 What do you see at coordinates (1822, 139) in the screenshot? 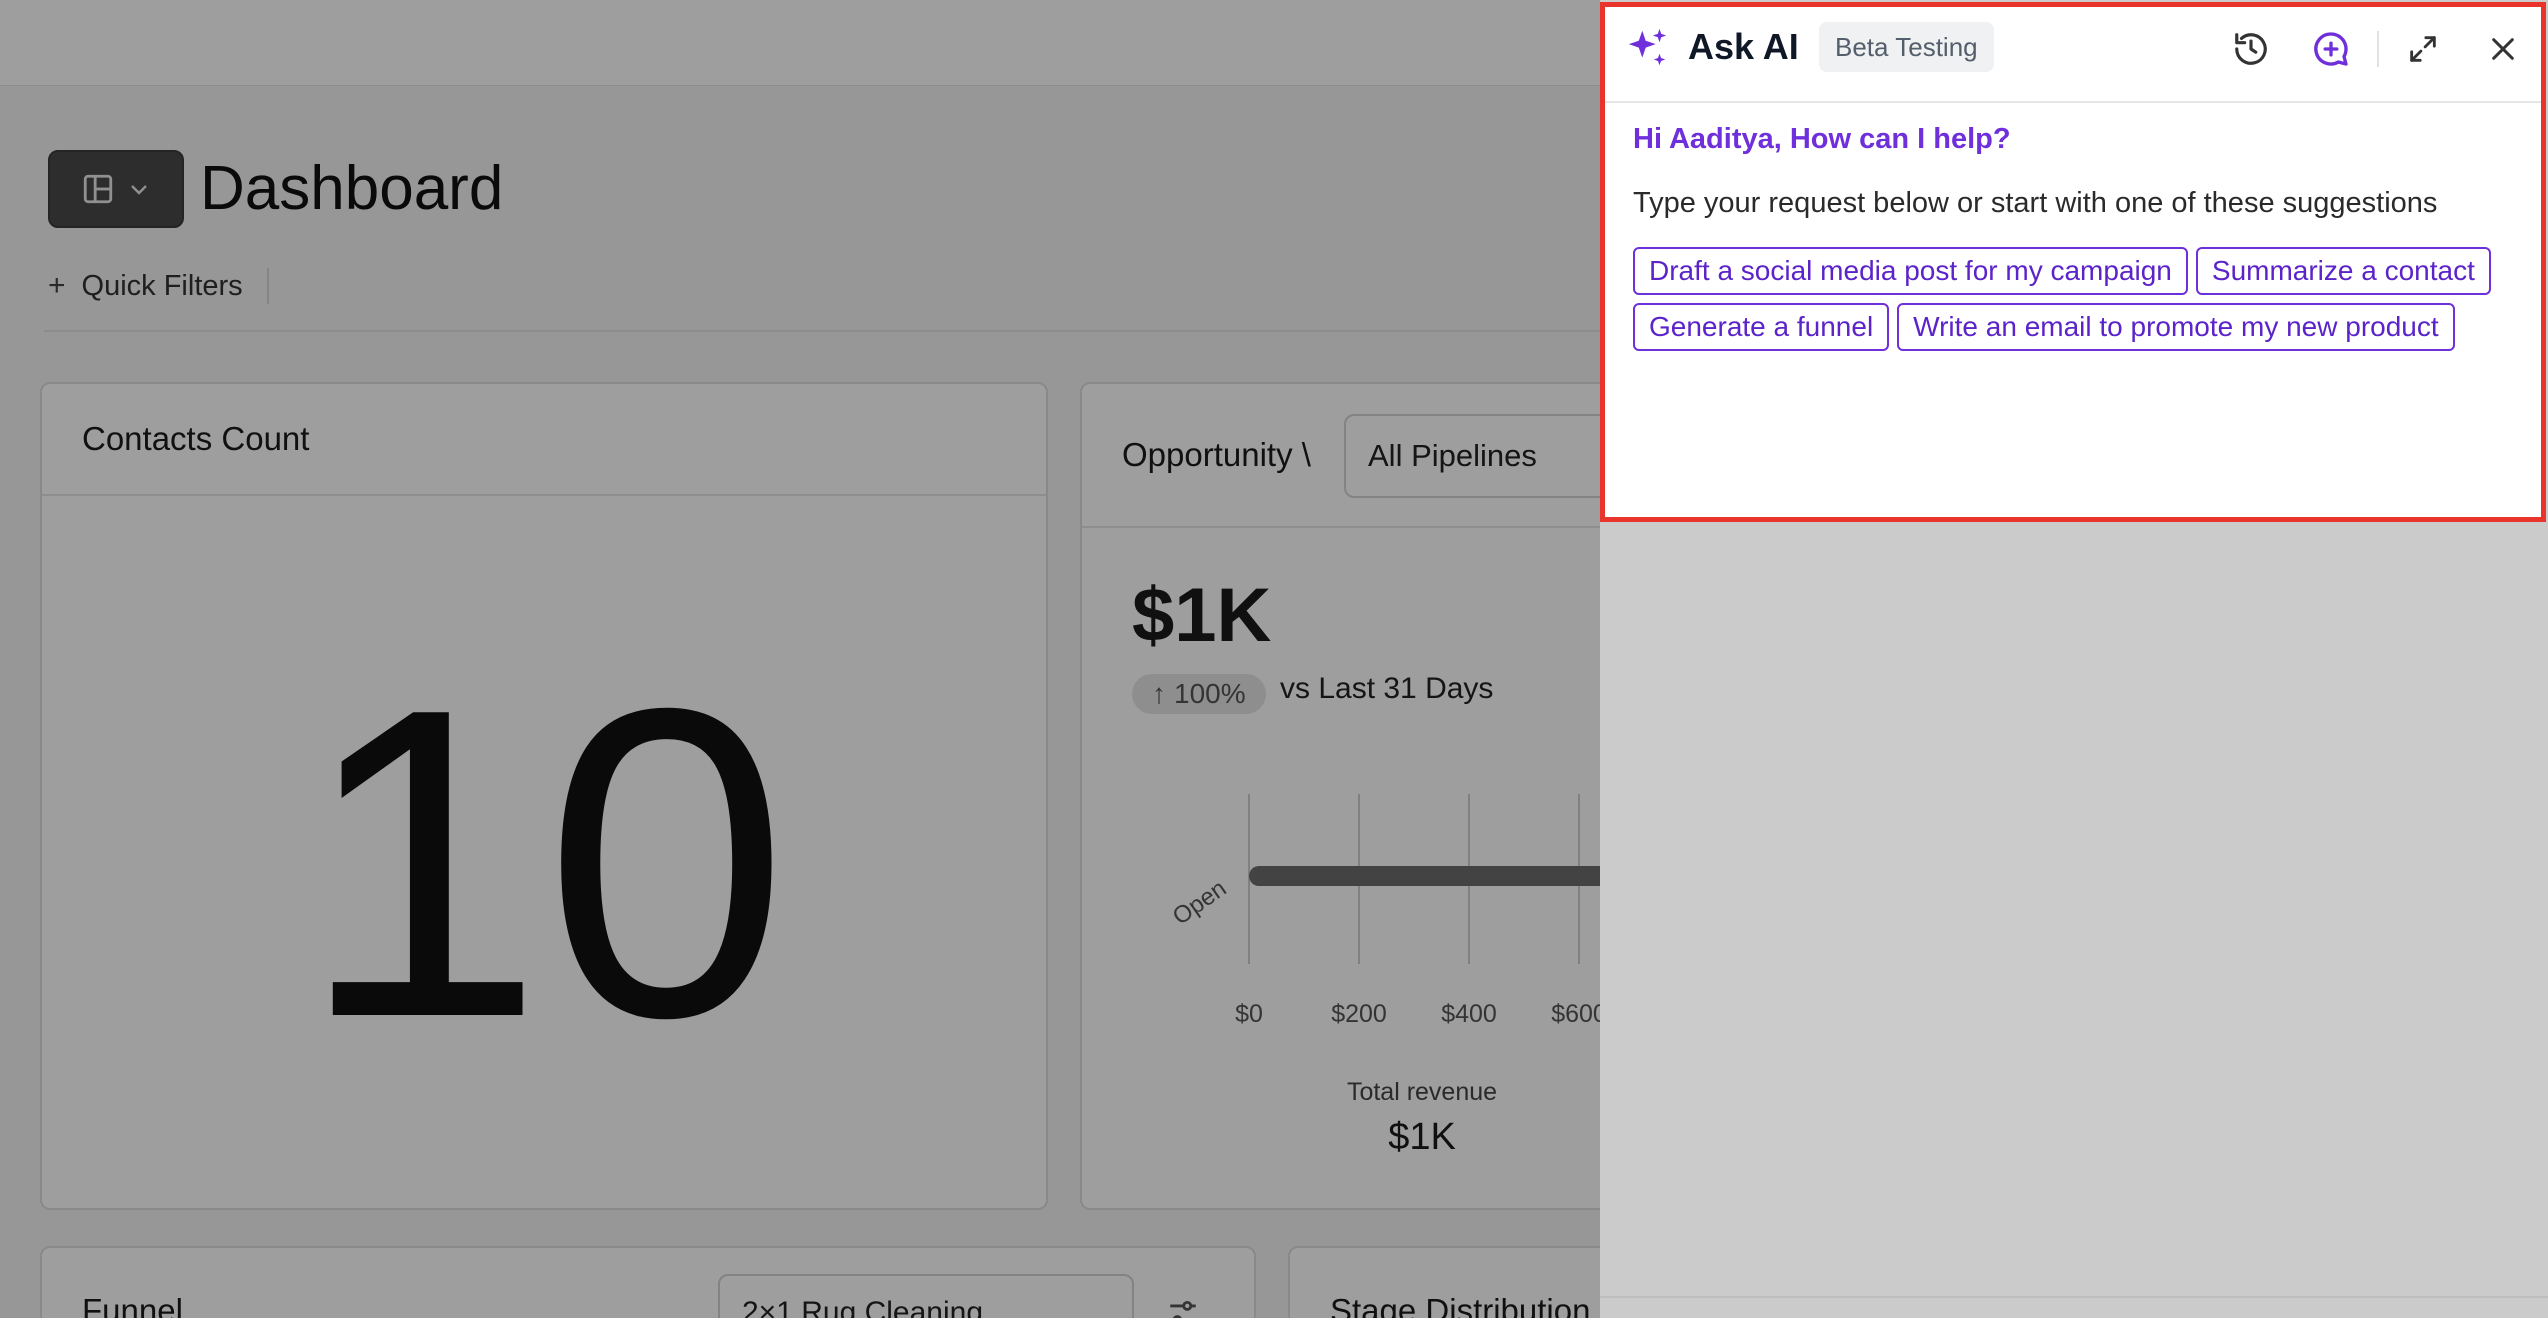
I see `greeting-text: Hi Aaditya, How can I help?` at bounding box center [1822, 139].